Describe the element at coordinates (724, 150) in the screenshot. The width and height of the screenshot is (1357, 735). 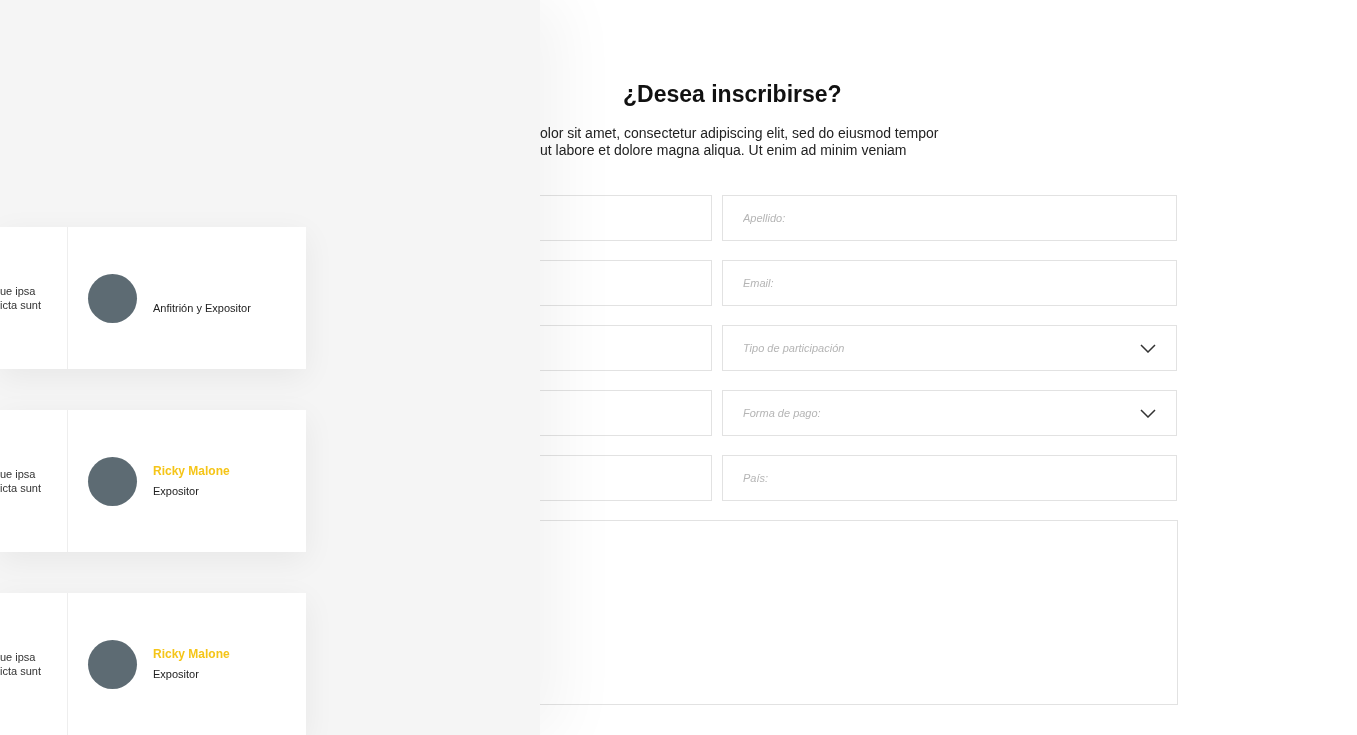
I see `intro-text: ut labore et dolore magna aliqua. Ut enim ad minim veniam` at that location.